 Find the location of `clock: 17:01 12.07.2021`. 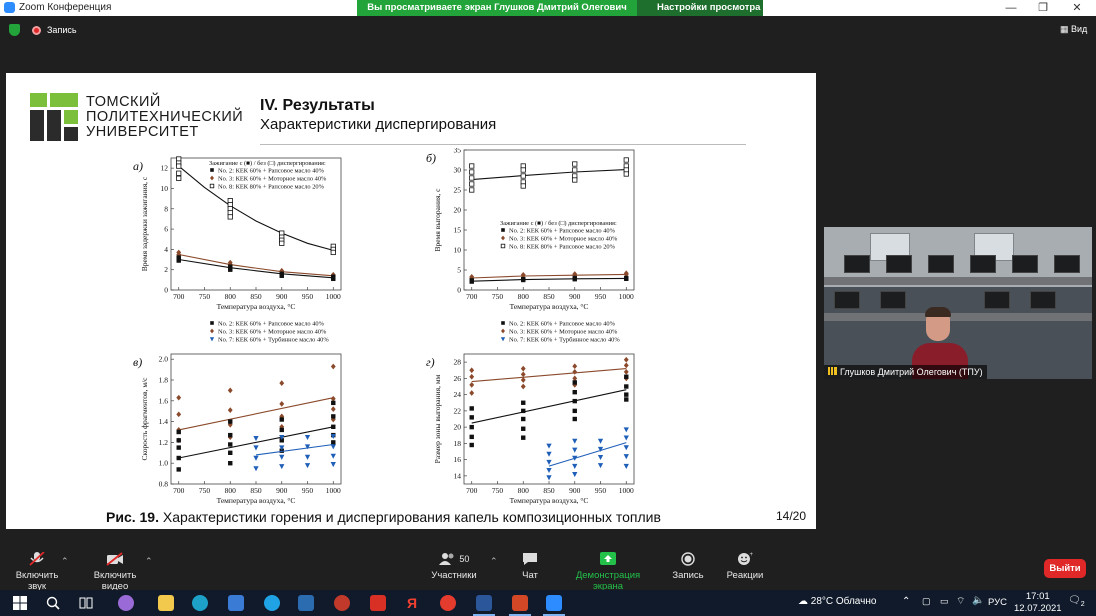

clock: 17:01 12.07.2021 is located at coordinates (1038, 603).